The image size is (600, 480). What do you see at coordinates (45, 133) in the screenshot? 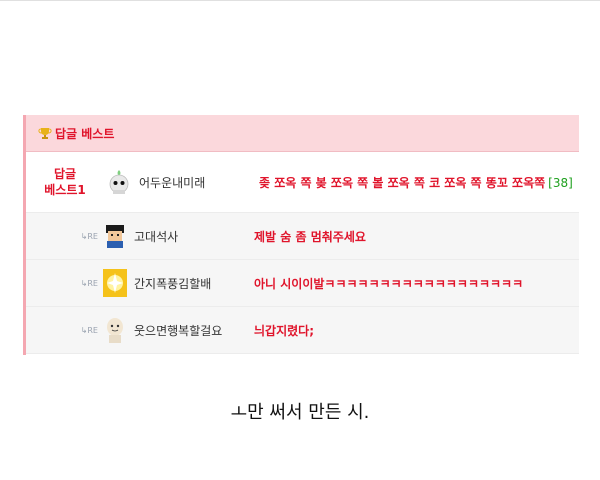
I see `trophy-icon` at bounding box center [45, 133].